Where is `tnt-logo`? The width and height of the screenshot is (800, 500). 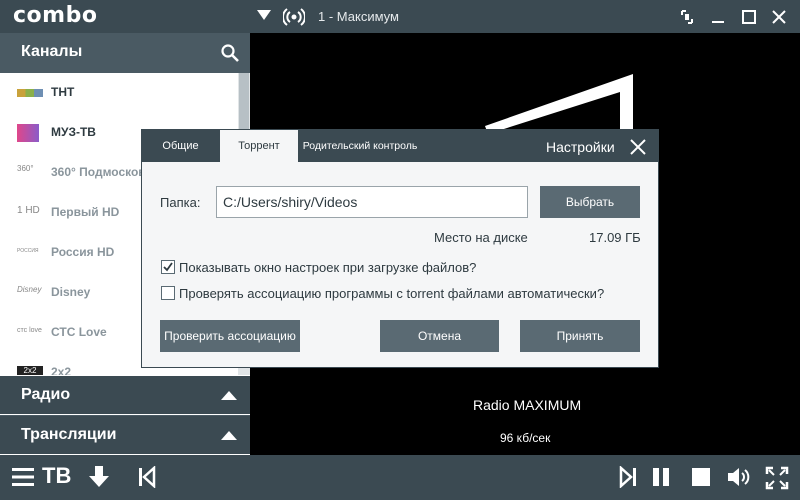 tnt-logo is located at coordinates (30, 93).